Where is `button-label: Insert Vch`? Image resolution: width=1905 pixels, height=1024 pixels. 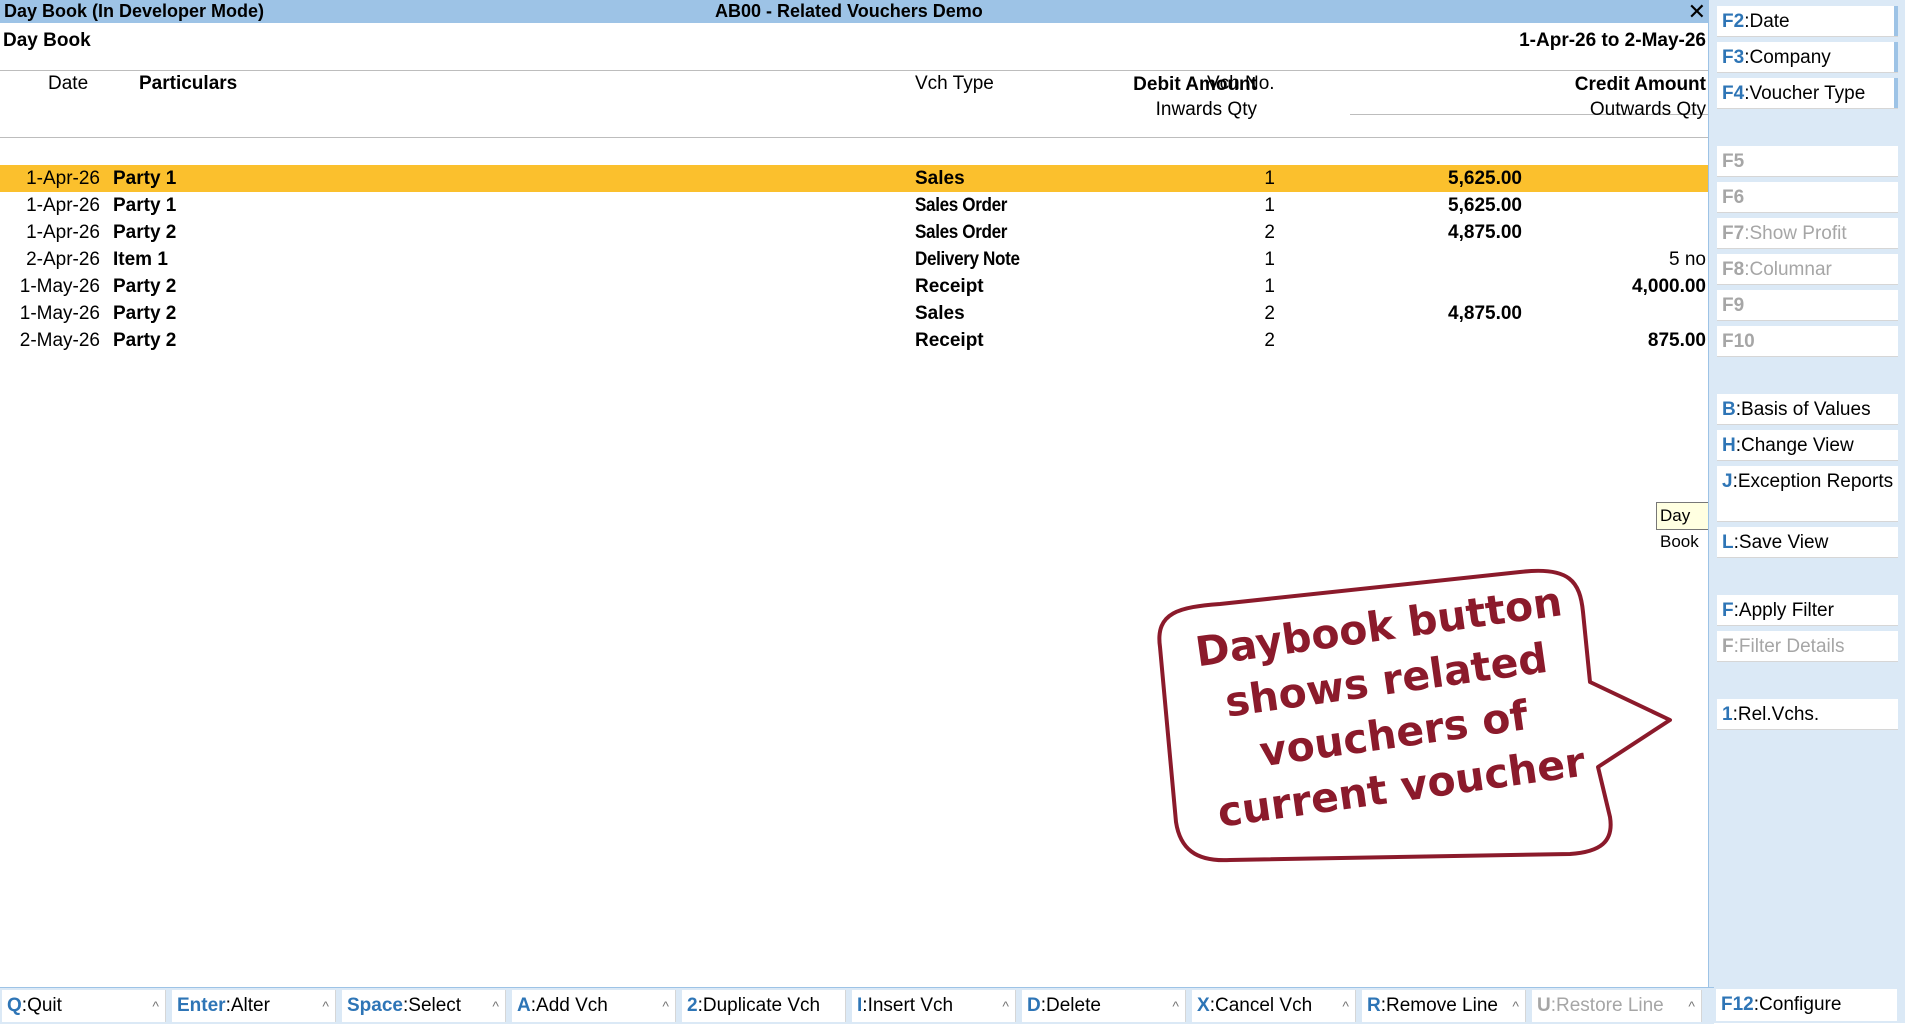
button-label: Insert Vch is located at coordinates (910, 1005).